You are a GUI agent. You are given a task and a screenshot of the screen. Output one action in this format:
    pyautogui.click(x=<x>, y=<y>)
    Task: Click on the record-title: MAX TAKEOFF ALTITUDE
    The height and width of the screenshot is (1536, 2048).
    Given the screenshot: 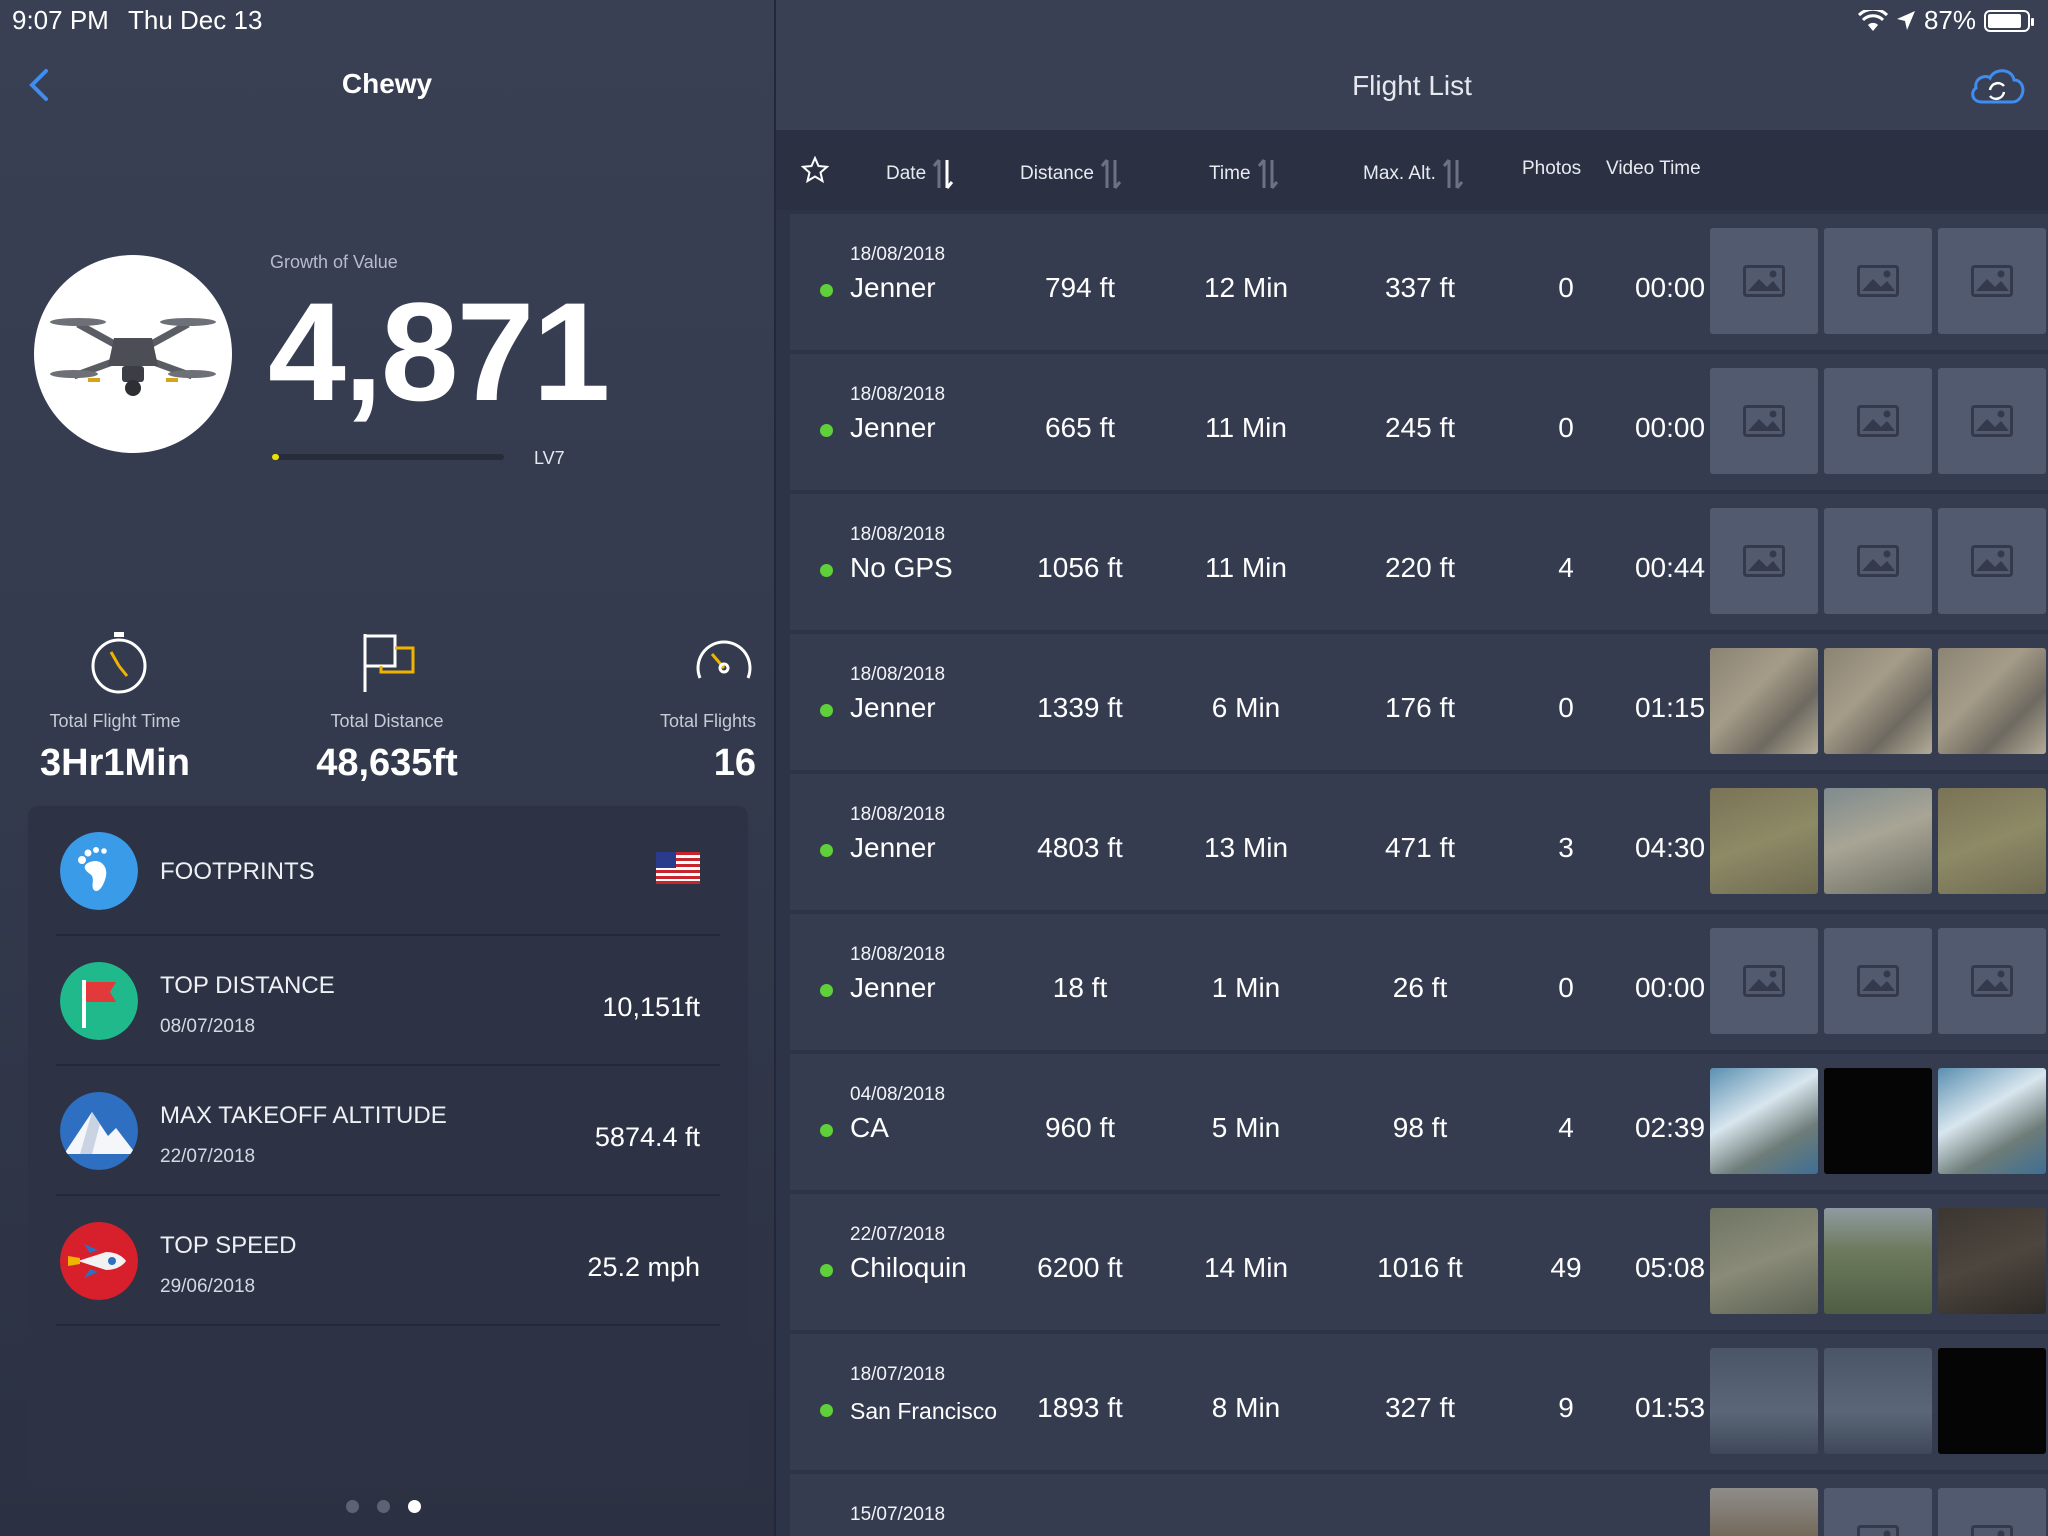 What is the action you would take?
    pyautogui.click(x=303, y=1115)
    